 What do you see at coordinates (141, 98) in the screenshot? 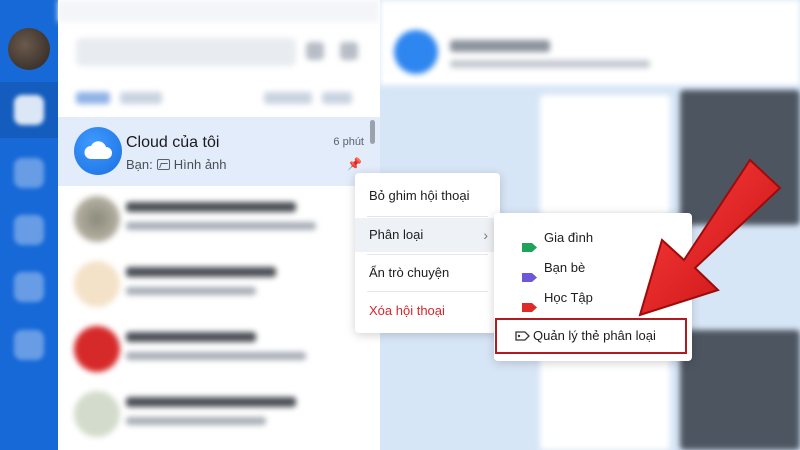
I see `tab-other` at bounding box center [141, 98].